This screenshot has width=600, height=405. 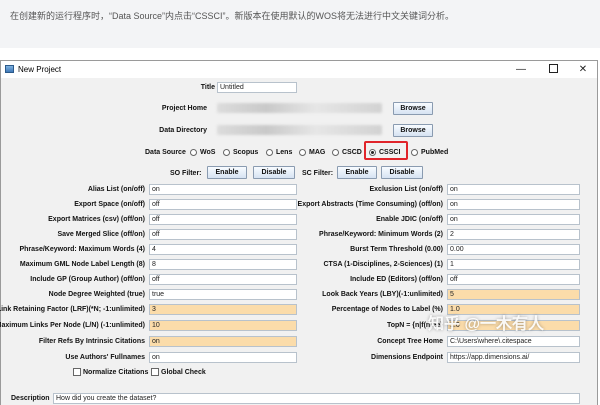 I want to click on normalize-citations-label: Normalize Citations, so click(x=116, y=372).